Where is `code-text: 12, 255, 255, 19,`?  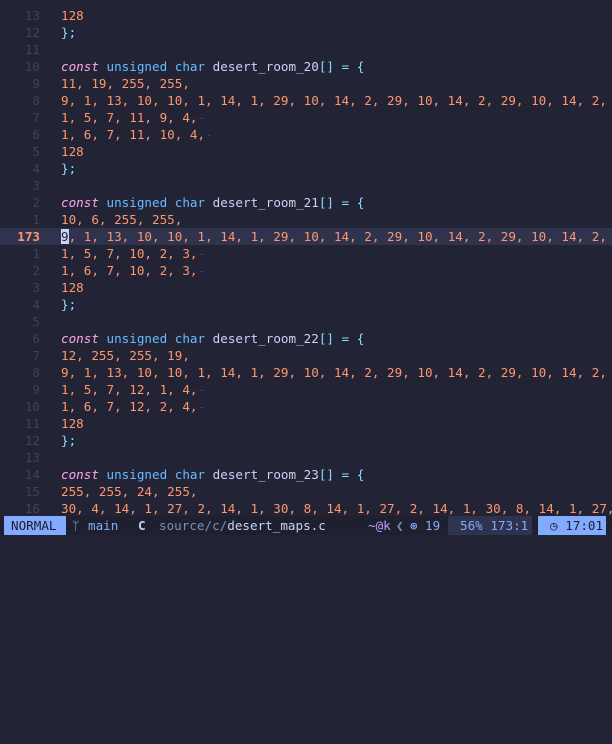
code-text: 12, 255, 255, 19, is located at coordinates (125, 355).